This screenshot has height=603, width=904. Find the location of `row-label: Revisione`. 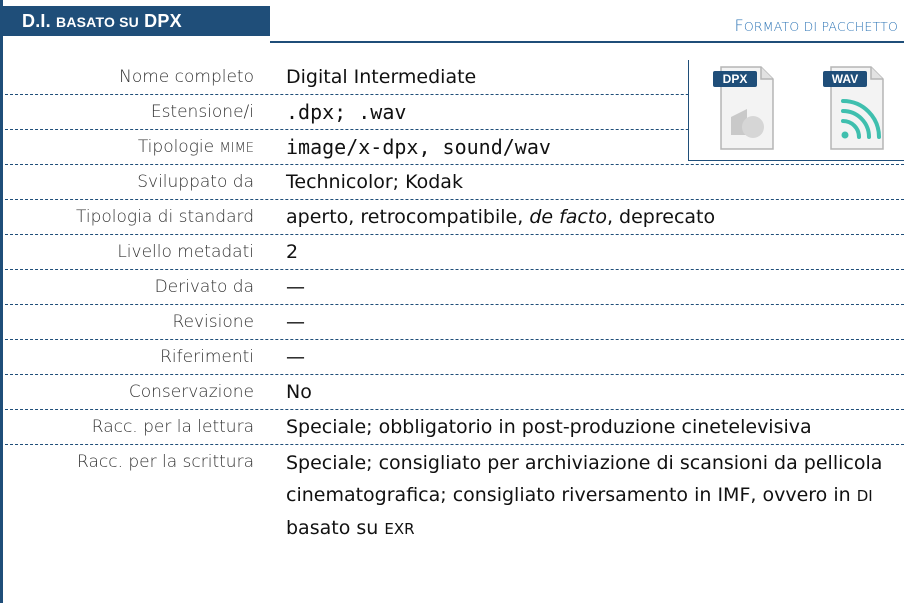

row-label: Revisione is located at coordinates (213, 322).